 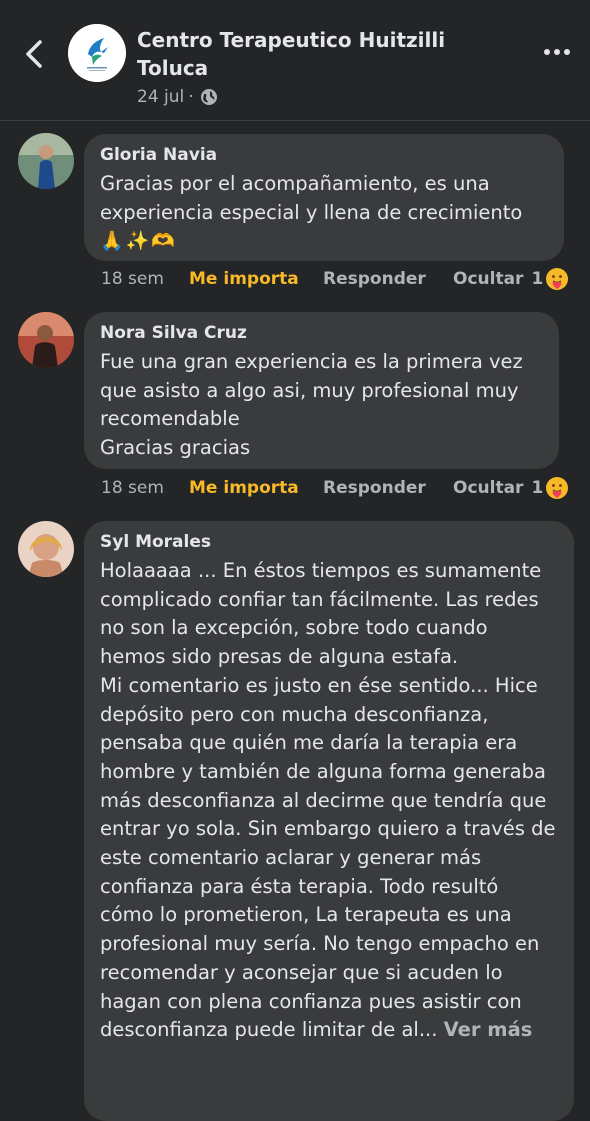 I want to click on more-options-icon, so click(x=557, y=52).